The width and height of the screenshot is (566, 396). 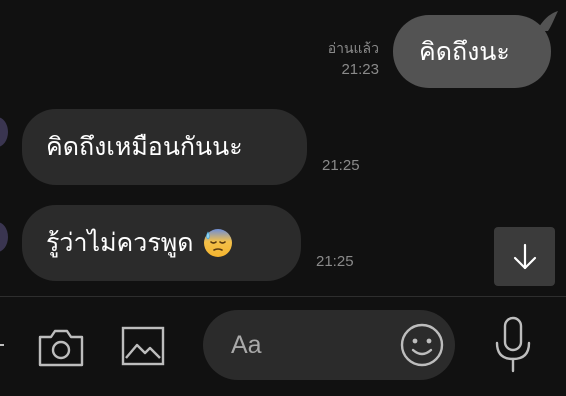 I want to click on gallery-button, so click(x=143, y=346).